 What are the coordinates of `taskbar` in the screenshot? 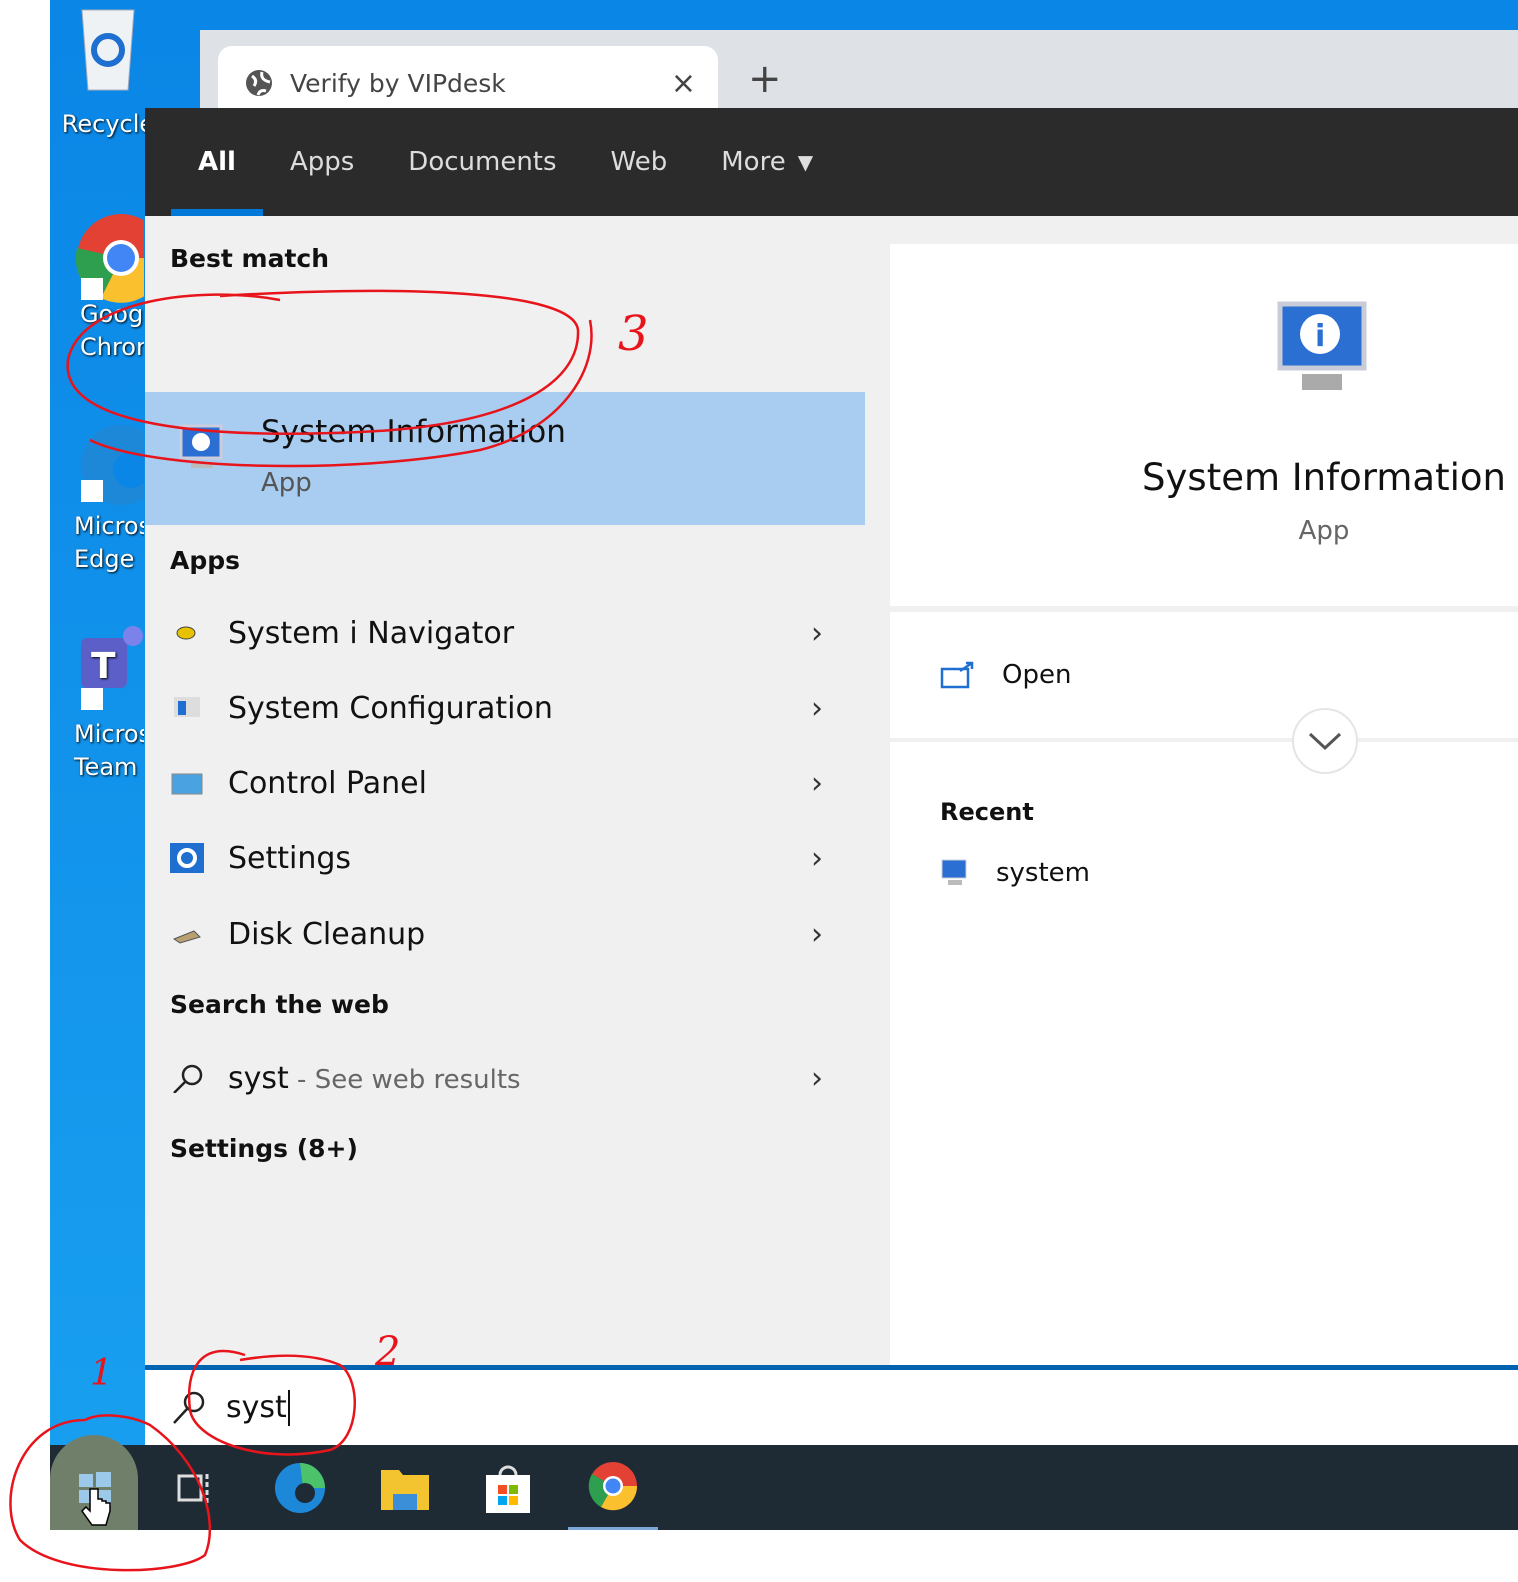 It's located at (784, 1482).